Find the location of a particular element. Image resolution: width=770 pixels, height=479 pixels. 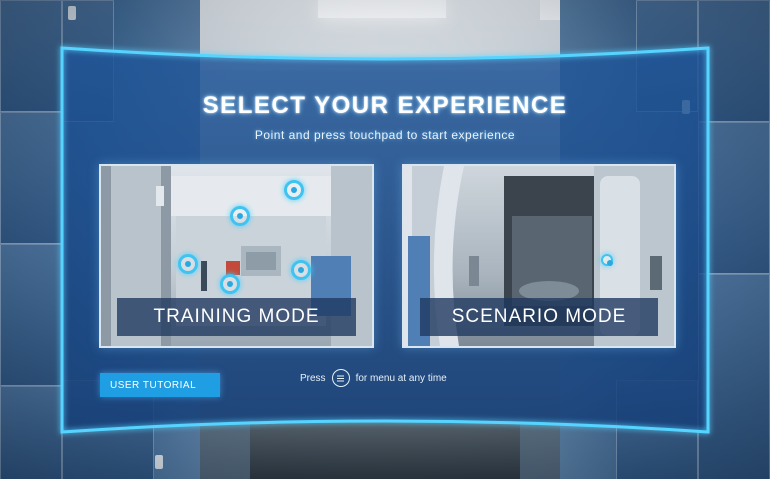

user-tutorial-button: USER TUTORIAL is located at coordinates (160, 385).